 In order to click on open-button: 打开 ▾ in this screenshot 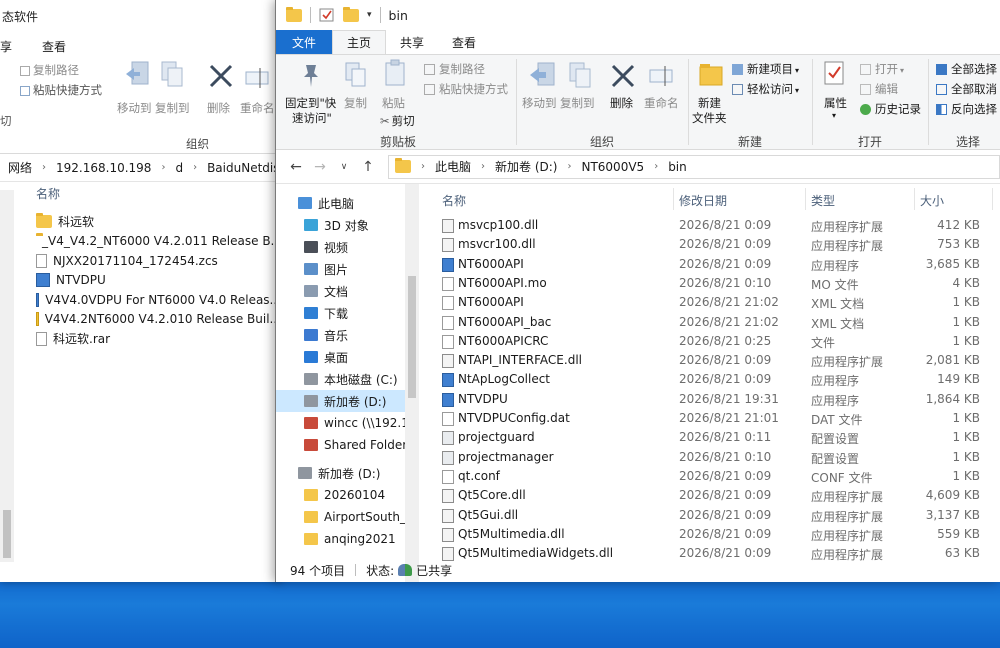, I will do `click(882, 69)`.